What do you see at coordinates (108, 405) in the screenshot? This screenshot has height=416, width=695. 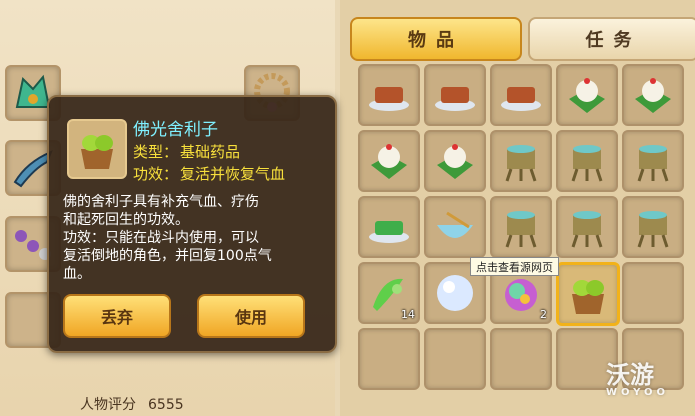 I see `rating-label: 人物评分` at bounding box center [108, 405].